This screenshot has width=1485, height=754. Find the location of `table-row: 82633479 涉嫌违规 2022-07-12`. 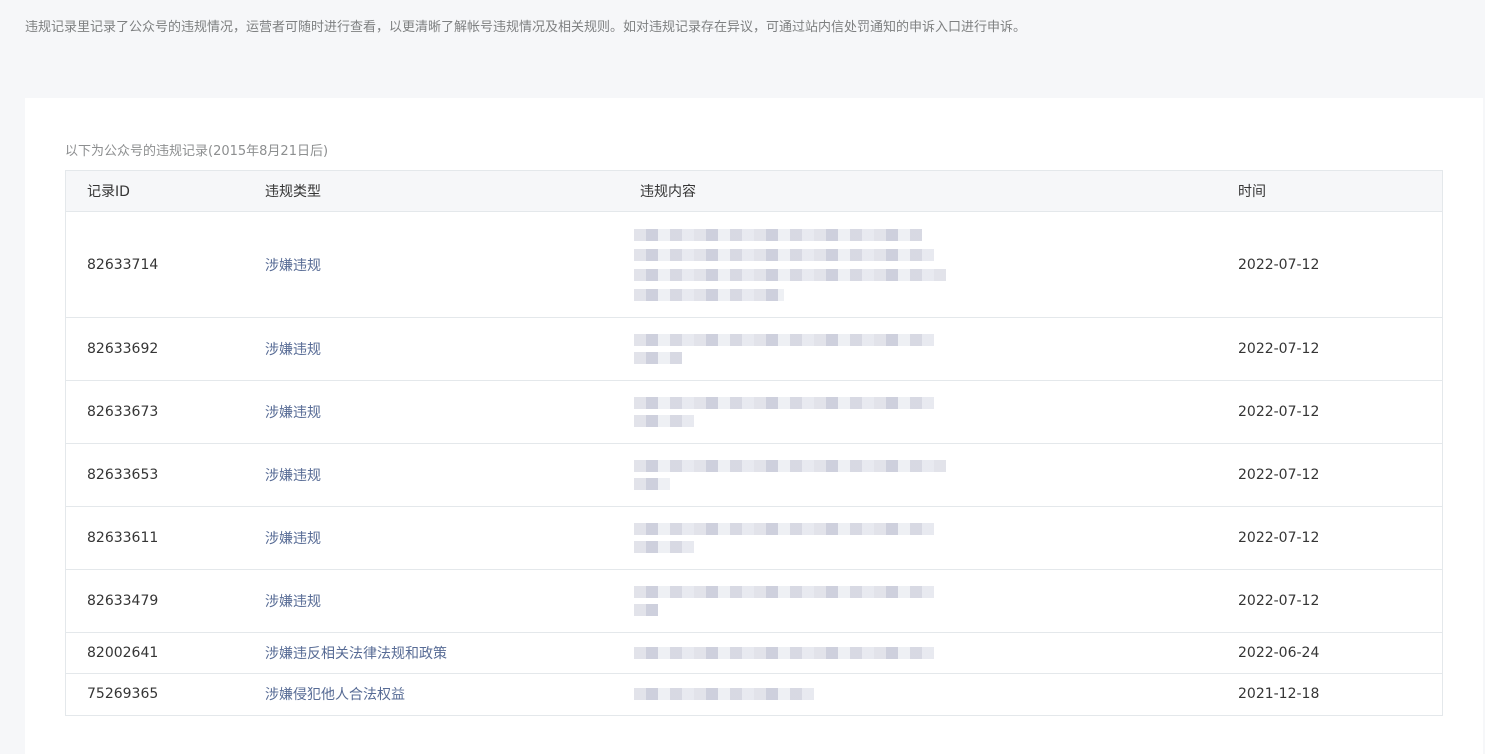

table-row: 82633479 涉嫌违规 2022-07-12 is located at coordinates (754, 601).